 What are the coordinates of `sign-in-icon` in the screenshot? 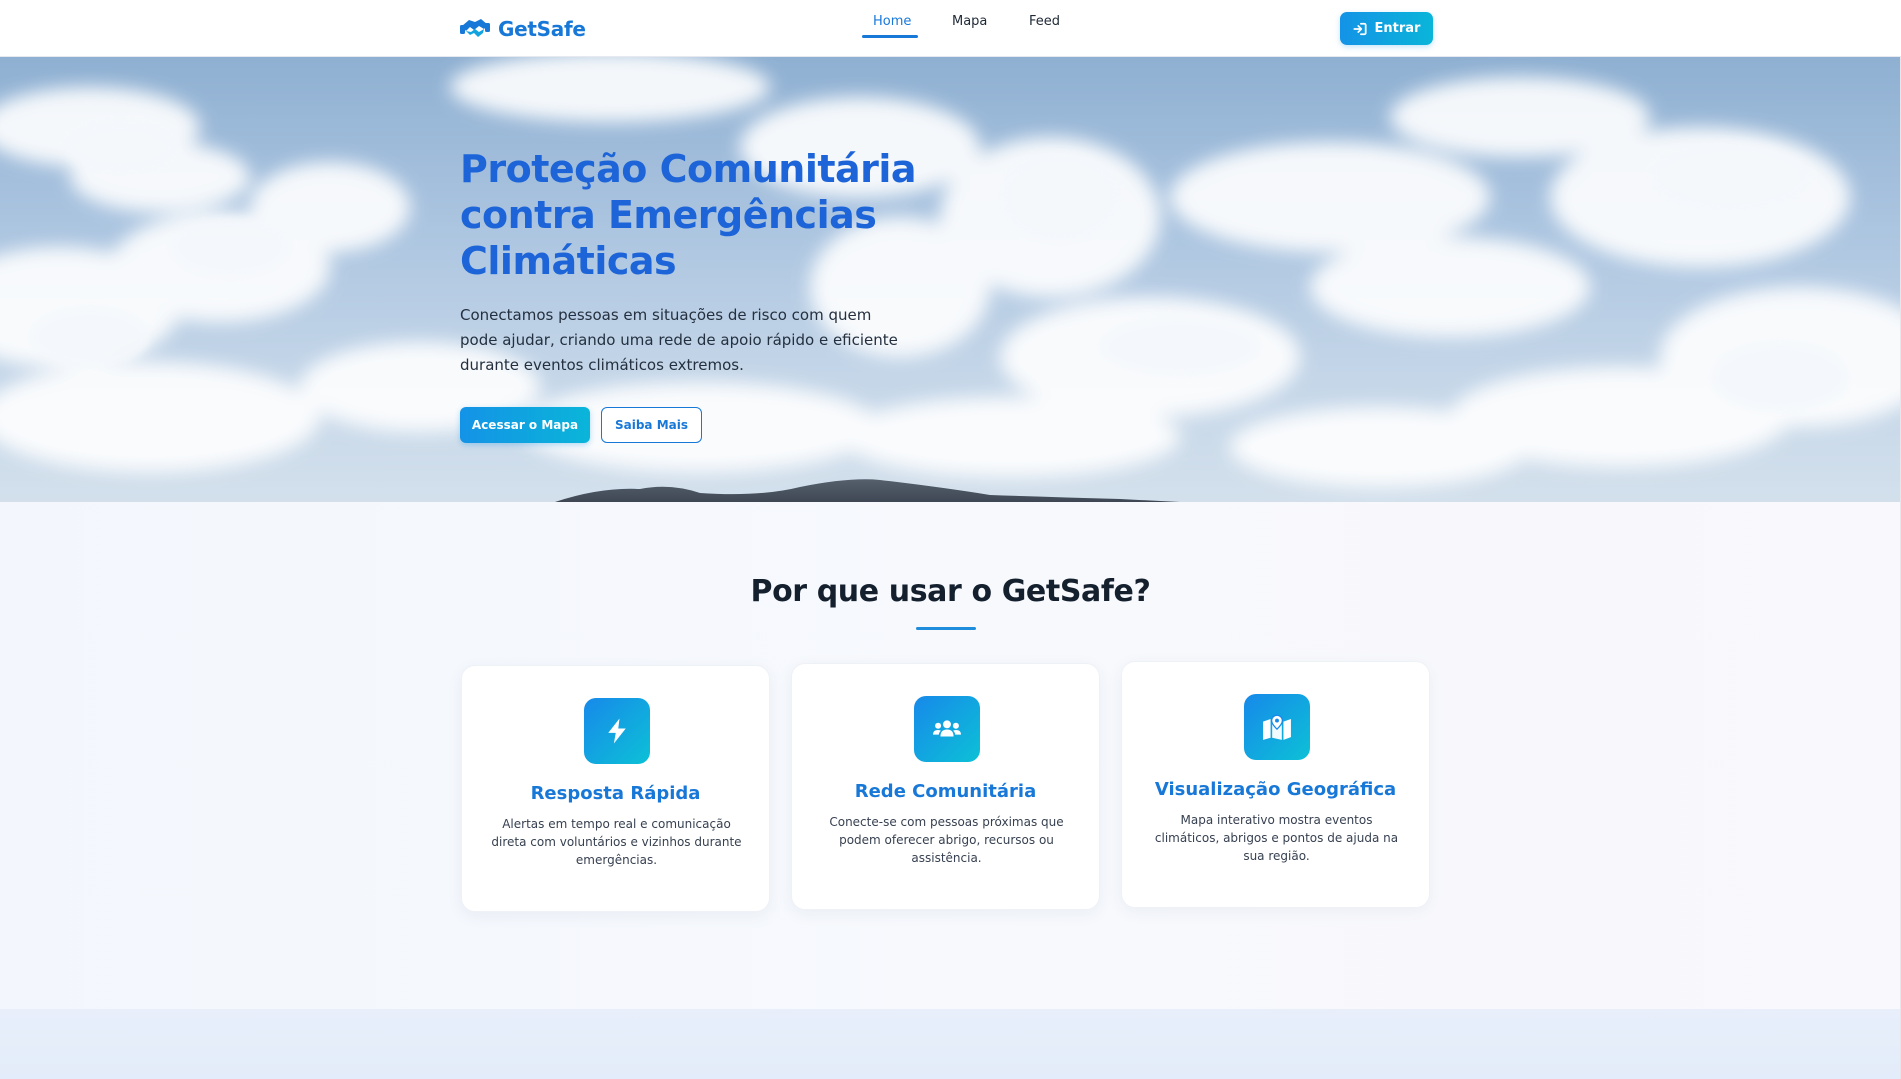 It's located at (1359, 28).